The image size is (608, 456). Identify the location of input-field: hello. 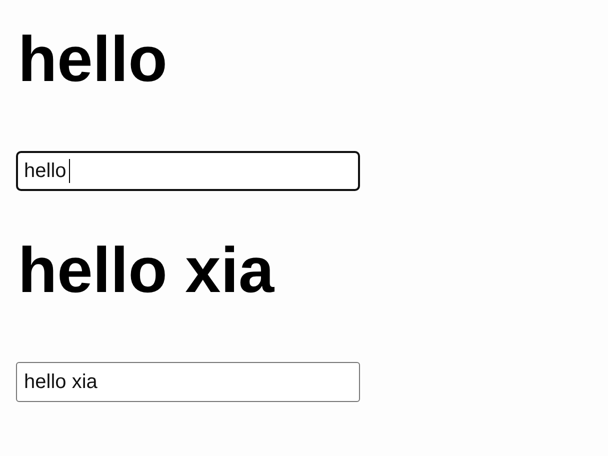
(188, 171).